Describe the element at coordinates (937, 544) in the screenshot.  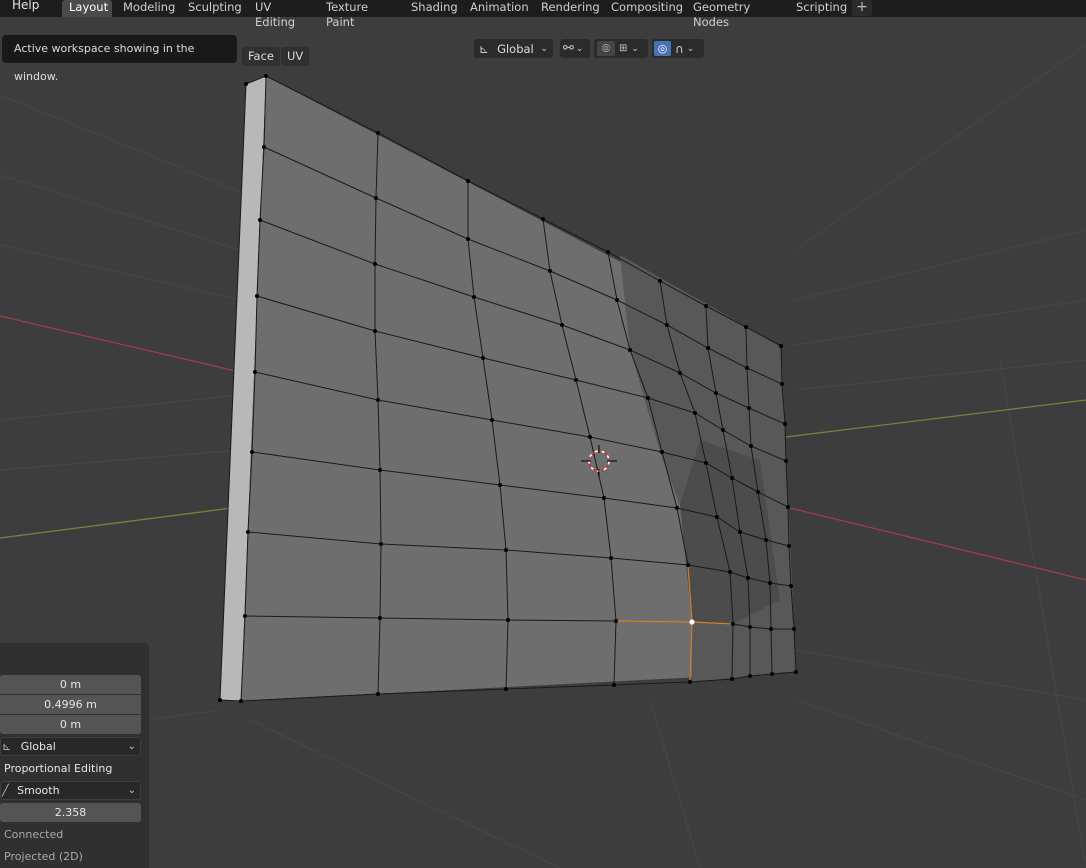
I see `x-axis-line-right` at that location.